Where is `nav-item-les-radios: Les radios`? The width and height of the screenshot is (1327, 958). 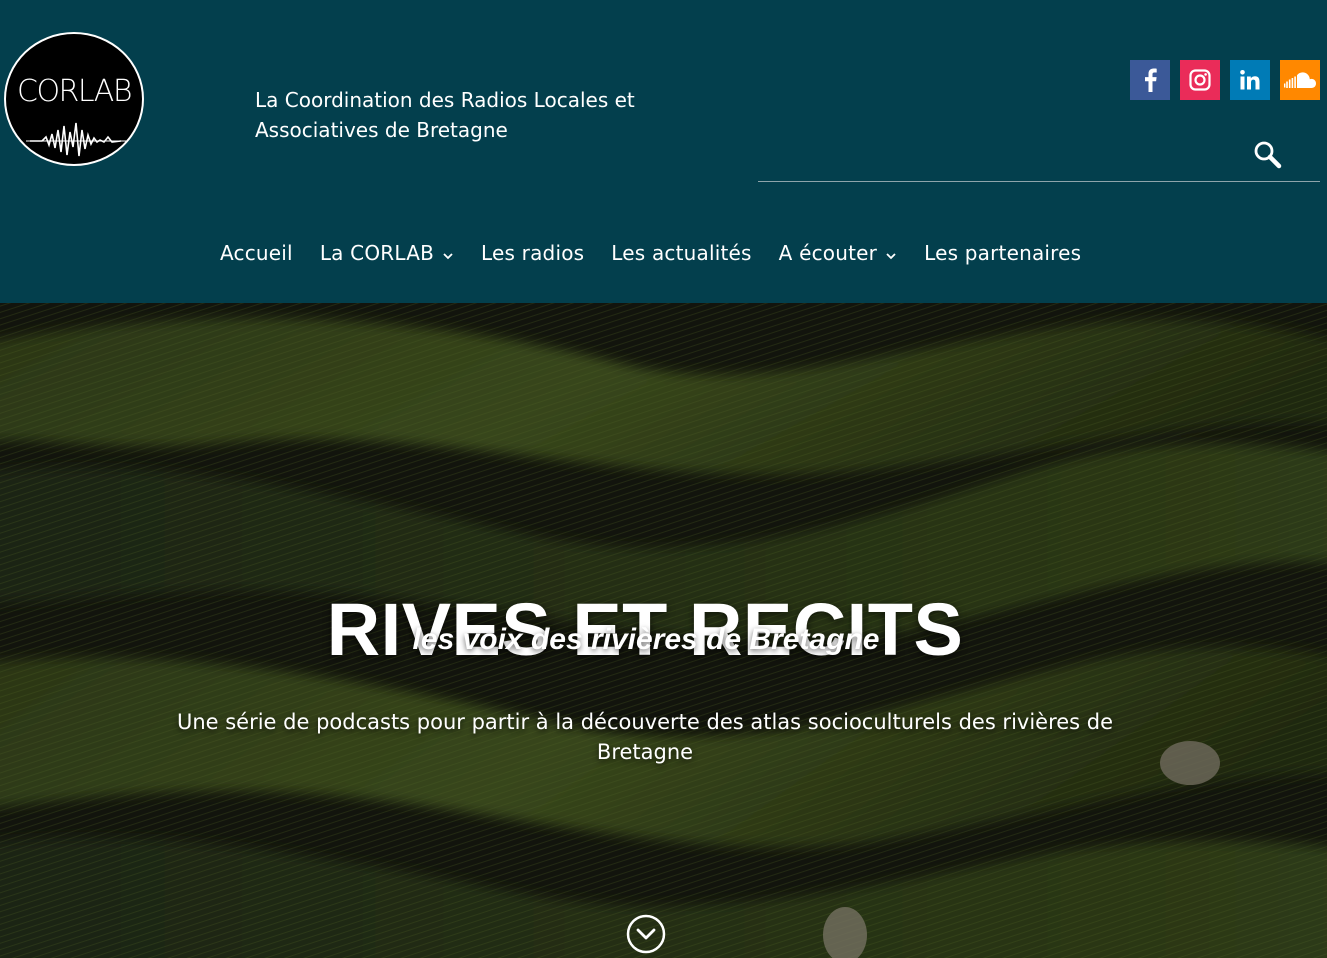 nav-item-les-radios: Les radios is located at coordinates (532, 253).